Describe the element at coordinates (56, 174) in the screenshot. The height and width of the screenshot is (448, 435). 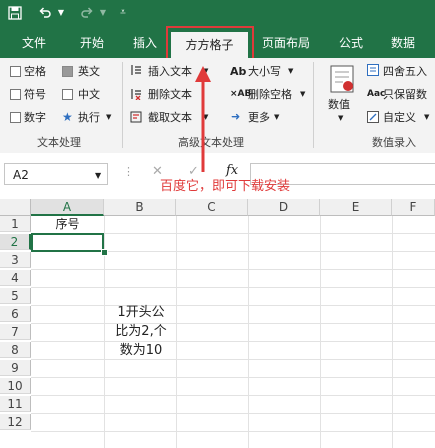
I see `name-box: A2 ▼` at that location.